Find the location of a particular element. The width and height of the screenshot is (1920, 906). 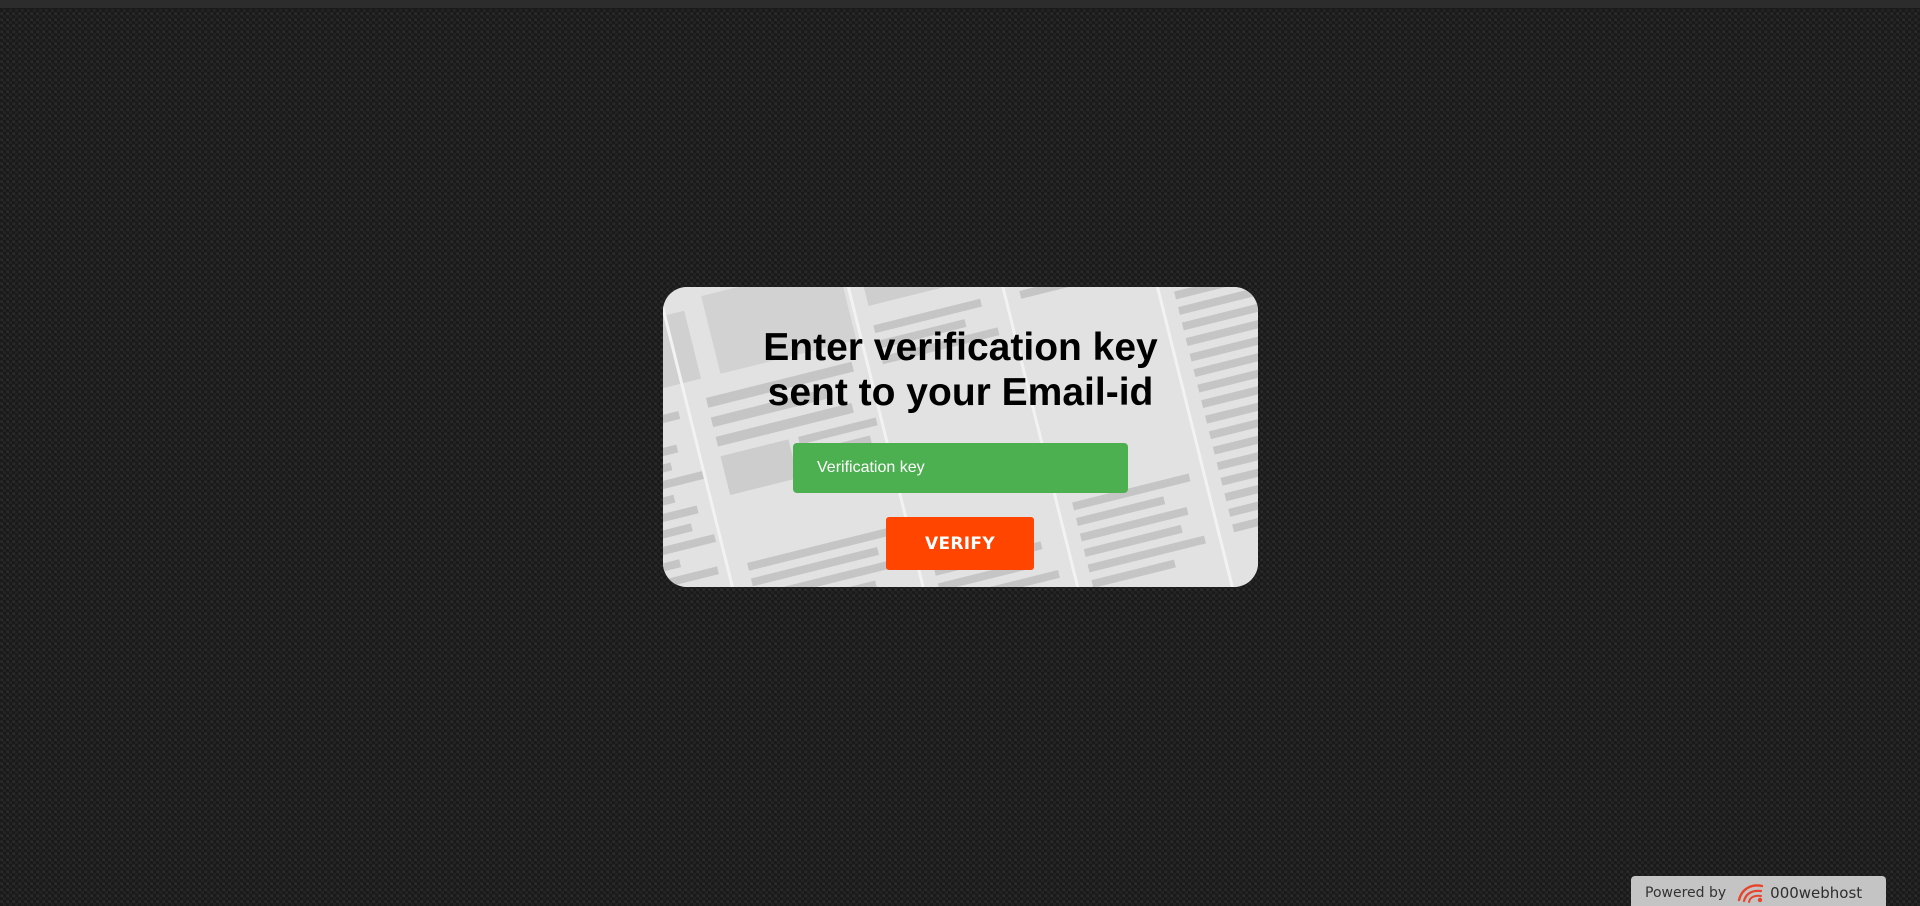

title-line-2: sent to your Email-id is located at coordinates (960, 392).